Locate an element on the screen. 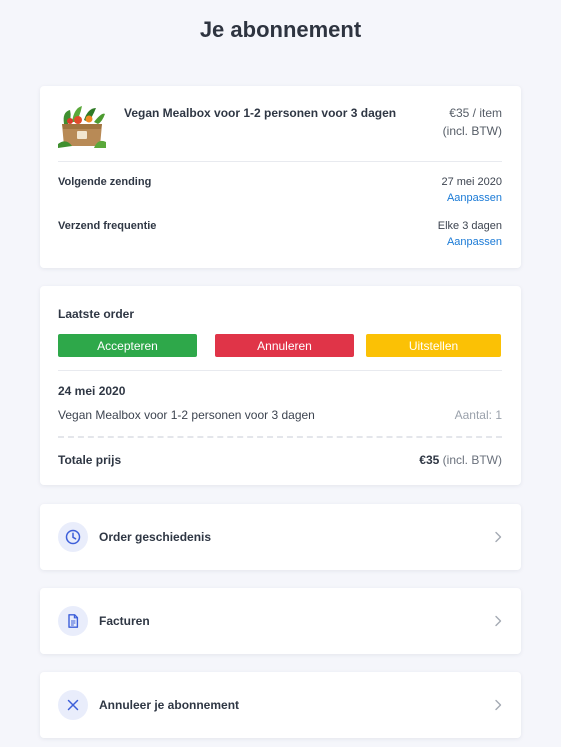 The image size is (561, 747). cancel-subscription-link: Annuleer je abonnement is located at coordinates (280, 705).